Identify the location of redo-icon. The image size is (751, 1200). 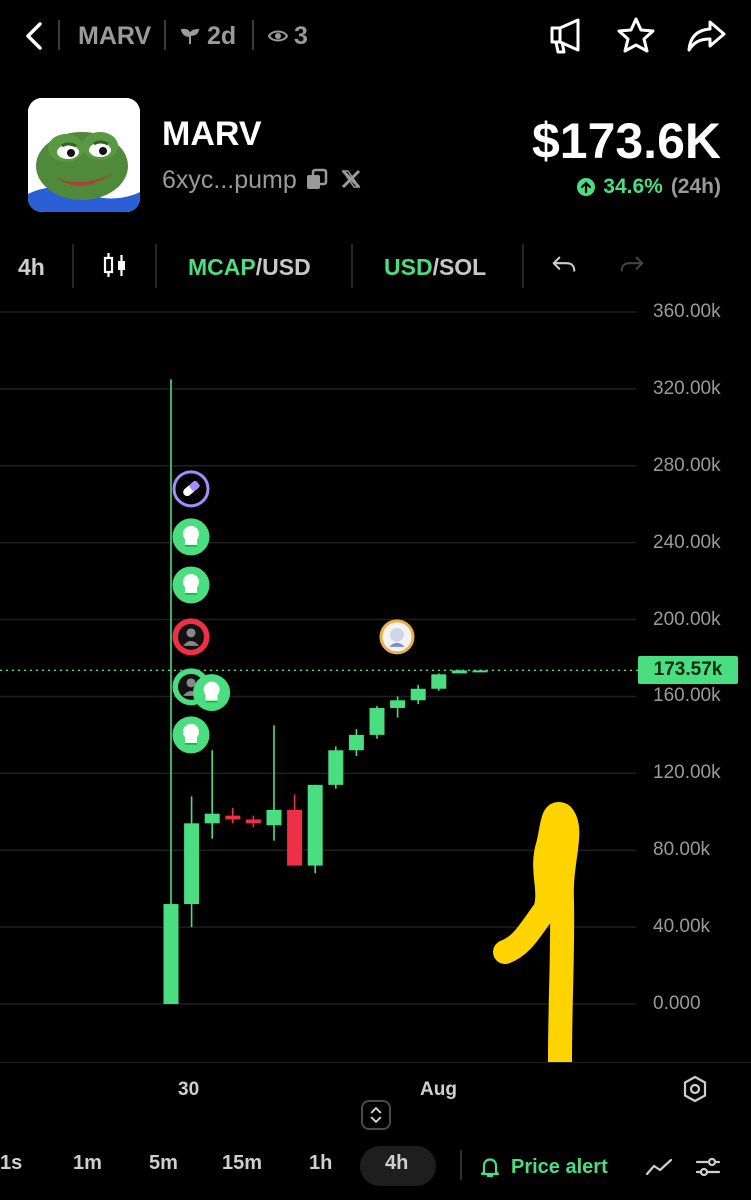
(632, 266).